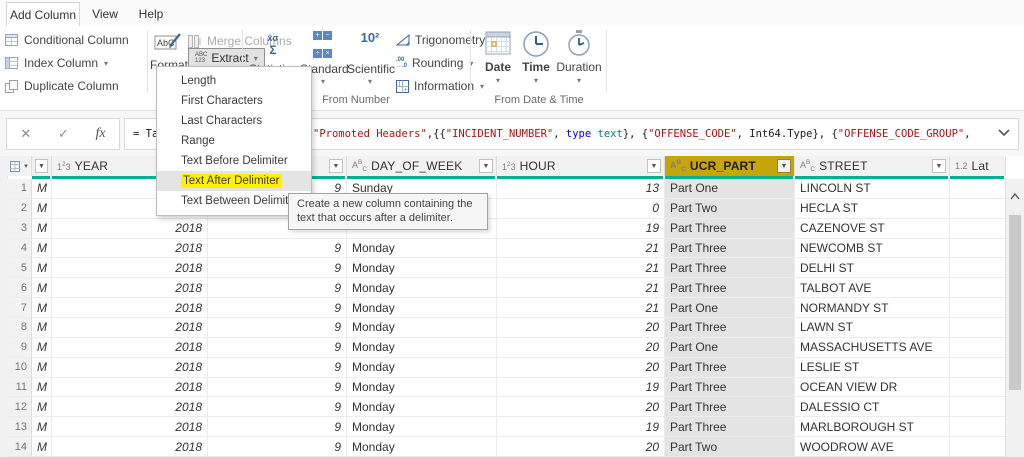 This screenshot has height=457, width=1024. I want to click on scroll-up-icon, so click(1015, 196).